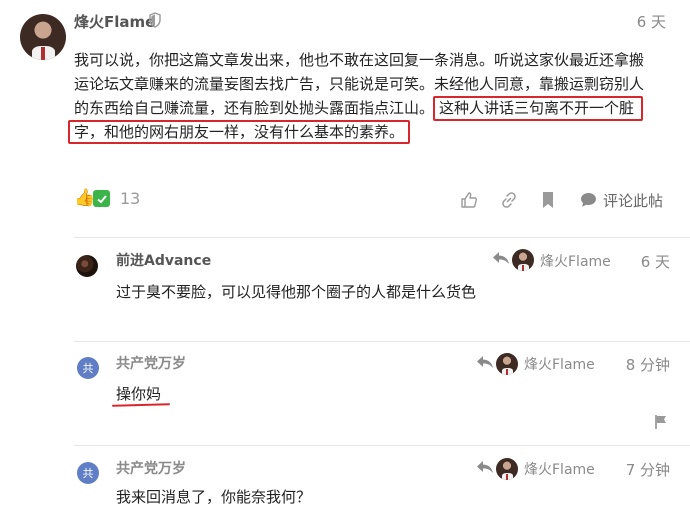 Image resolution: width=690 pixels, height=528 pixels. I want to click on reply-author-avatar, so click(87, 266).